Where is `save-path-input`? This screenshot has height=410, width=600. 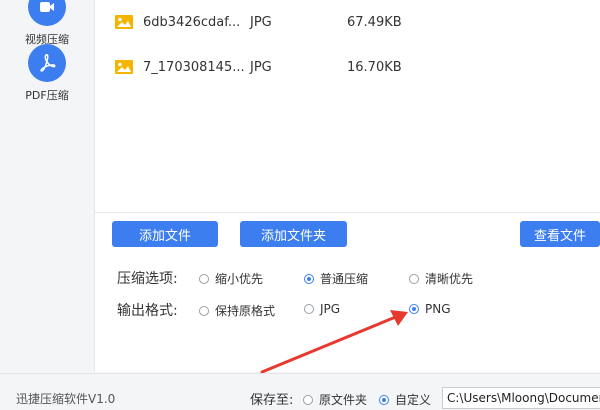
save-path-input is located at coordinates (521, 398).